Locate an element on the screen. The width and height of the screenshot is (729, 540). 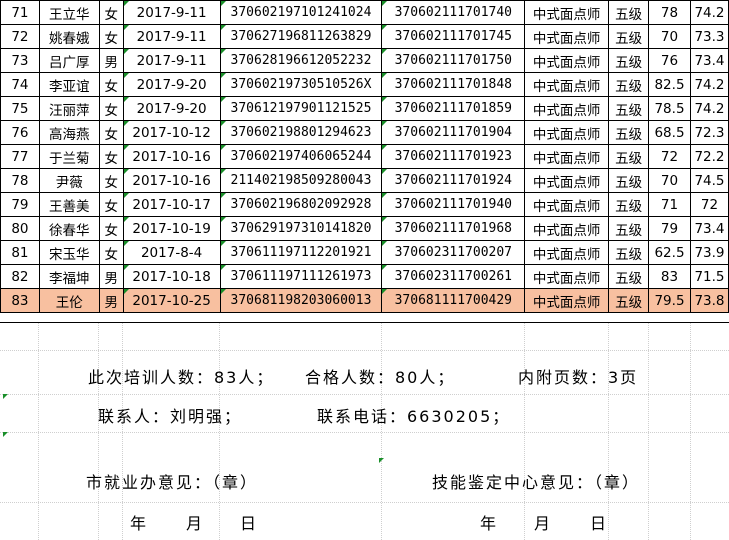
cell-score: 79 is located at coordinates (669, 228).